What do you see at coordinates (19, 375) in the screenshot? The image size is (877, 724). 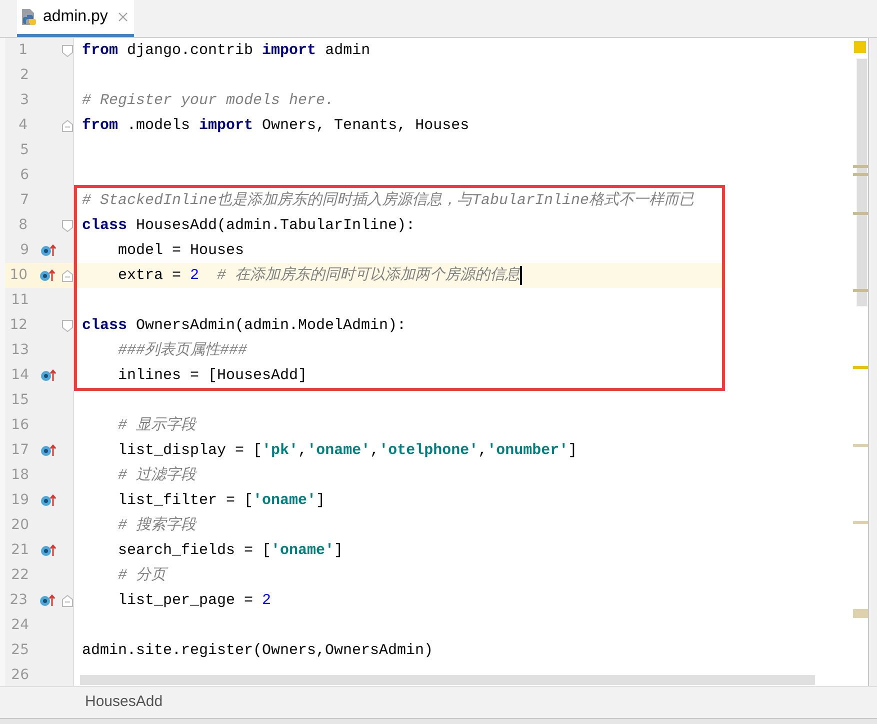 I see `line-number: 14` at bounding box center [19, 375].